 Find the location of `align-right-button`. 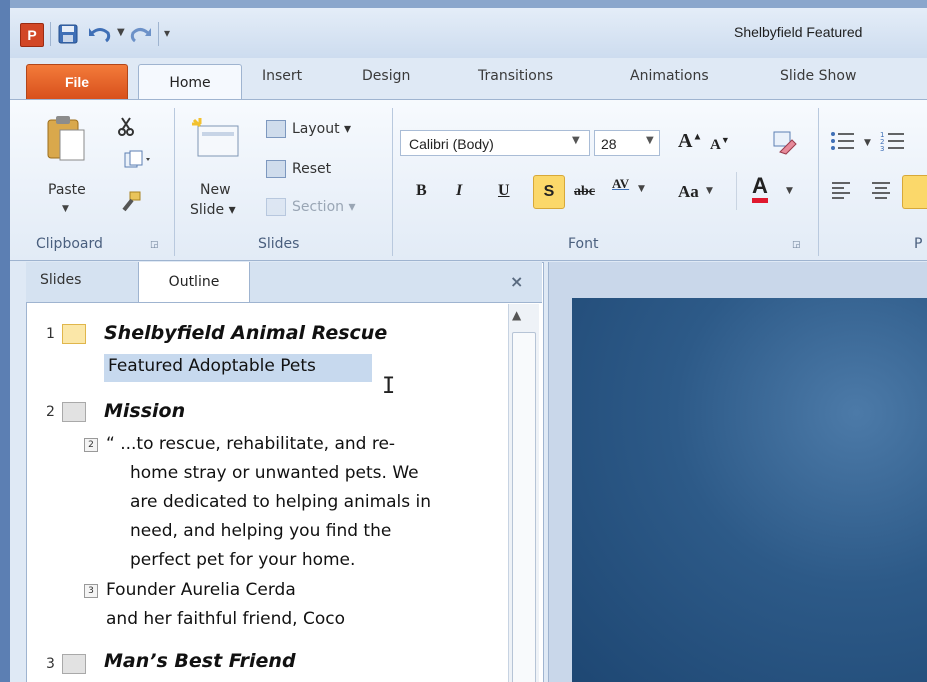

align-right-button is located at coordinates (914, 192).